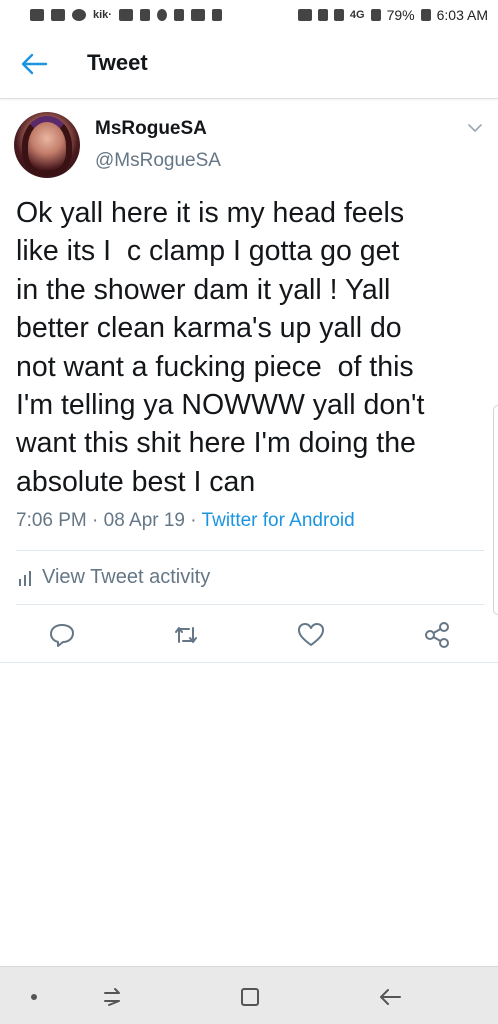 The width and height of the screenshot is (498, 1024). What do you see at coordinates (249, 15) in the screenshot?
I see `status-bar: kik· 4G 79% 6:03 AM` at bounding box center [249, 15].